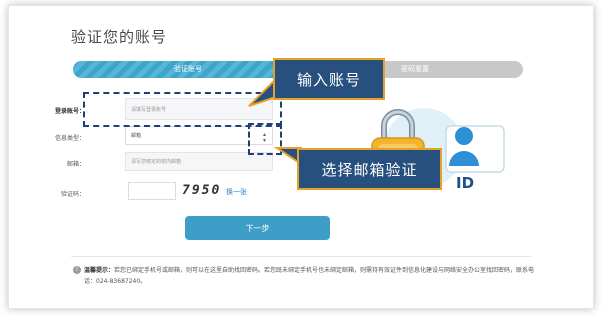  I want to click on email-placeholder: 请写您绑定的校内邮箱, so click(156, 162).